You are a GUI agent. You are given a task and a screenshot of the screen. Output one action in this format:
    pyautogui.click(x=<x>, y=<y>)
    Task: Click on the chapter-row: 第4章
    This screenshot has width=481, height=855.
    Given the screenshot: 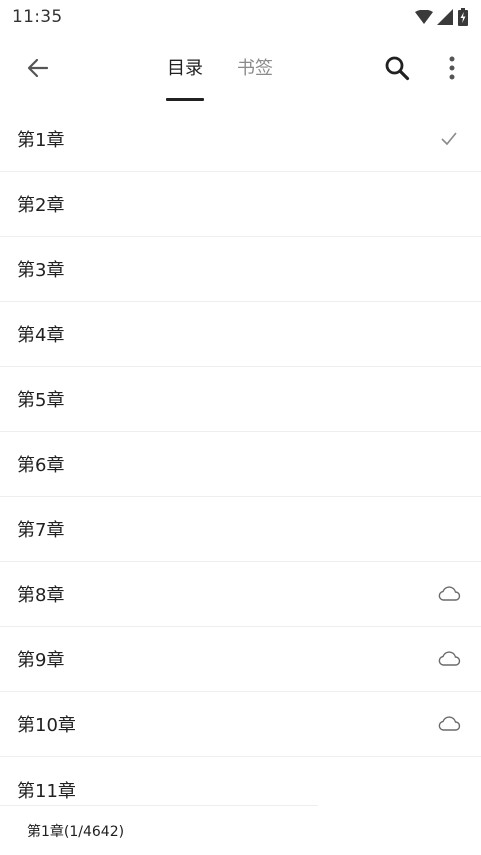 What is the action you would take?
    pyautogui.click(x=240, y=334)
    